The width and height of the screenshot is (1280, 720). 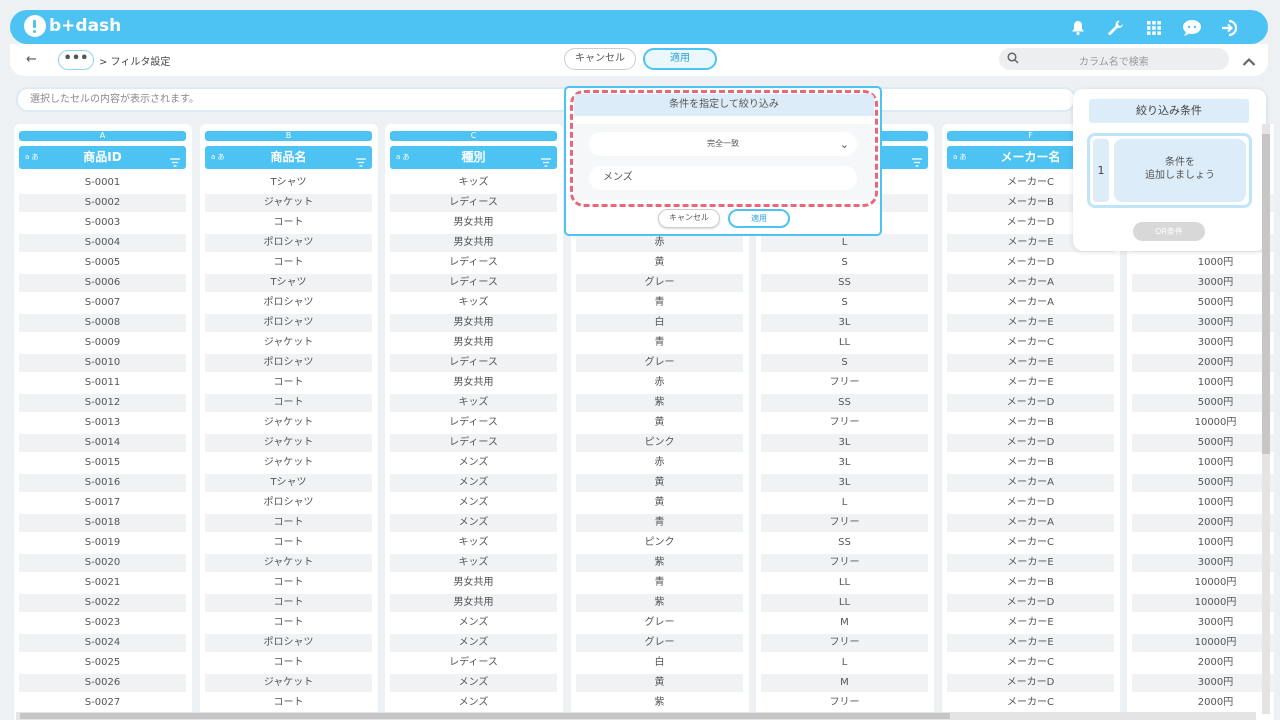 What do you see at coordinates (102, 423) in the screenshot?
I see `table-cell: S-0013` at bounding box center [102, 423].